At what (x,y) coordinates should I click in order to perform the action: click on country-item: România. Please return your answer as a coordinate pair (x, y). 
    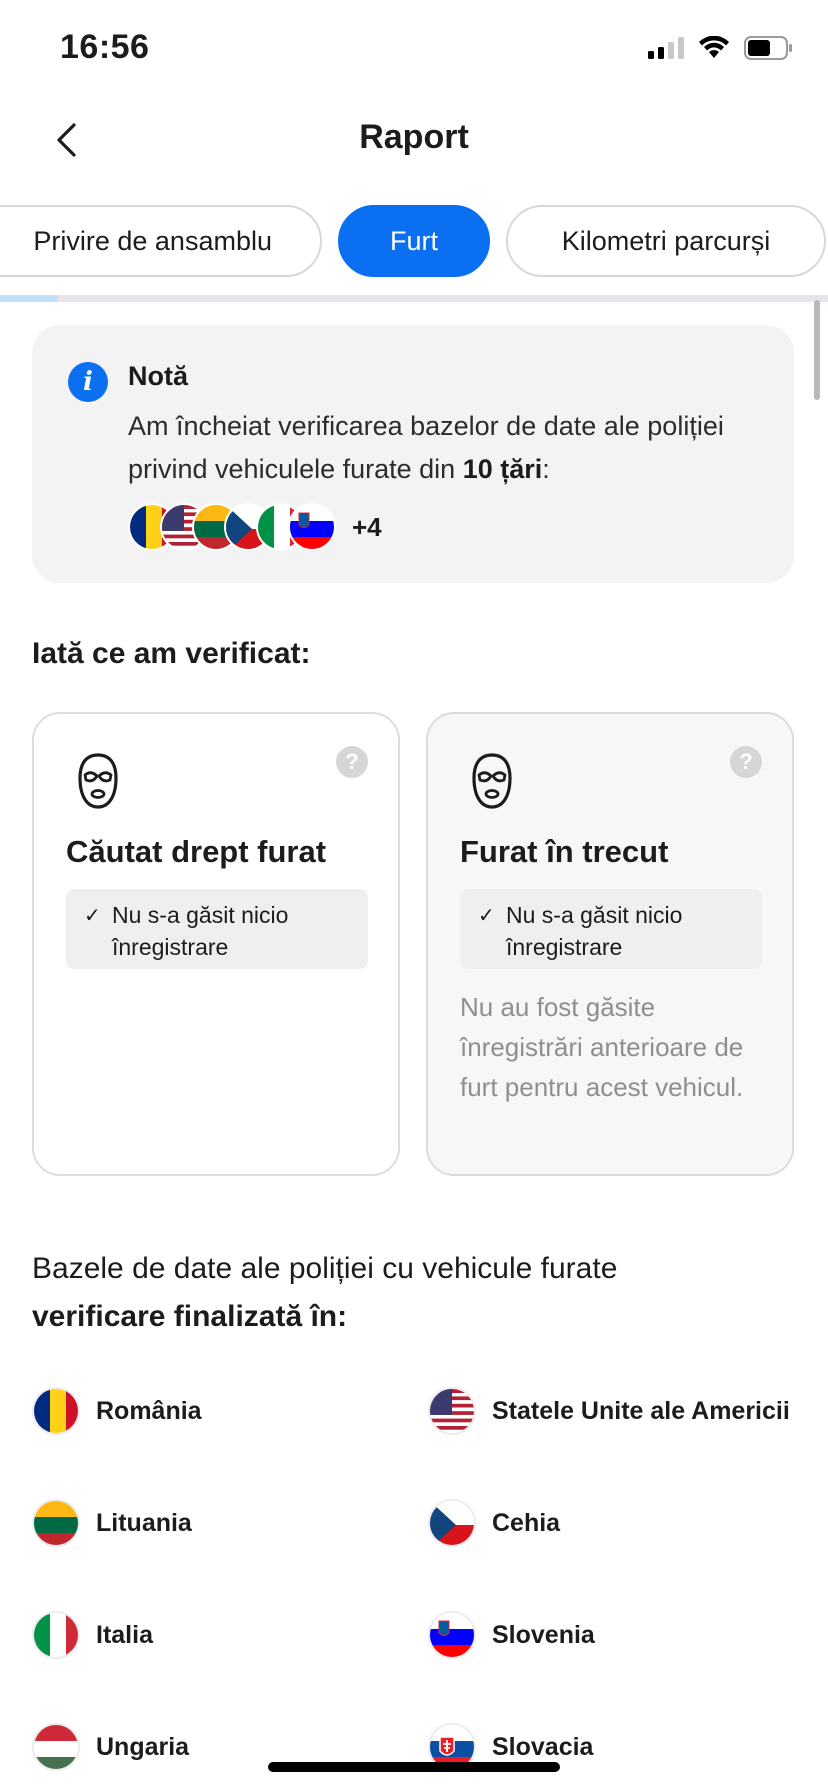
    Looking at the image, I should click on (117, 1411).